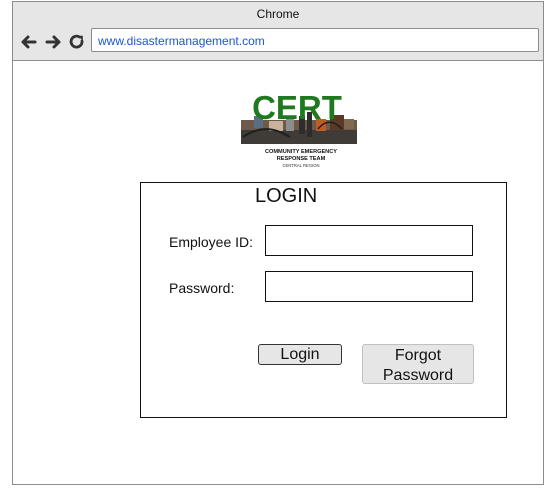 This screenshot has height=495, width=555. I want to click on browser-title: Chrome, so click(278, 14).